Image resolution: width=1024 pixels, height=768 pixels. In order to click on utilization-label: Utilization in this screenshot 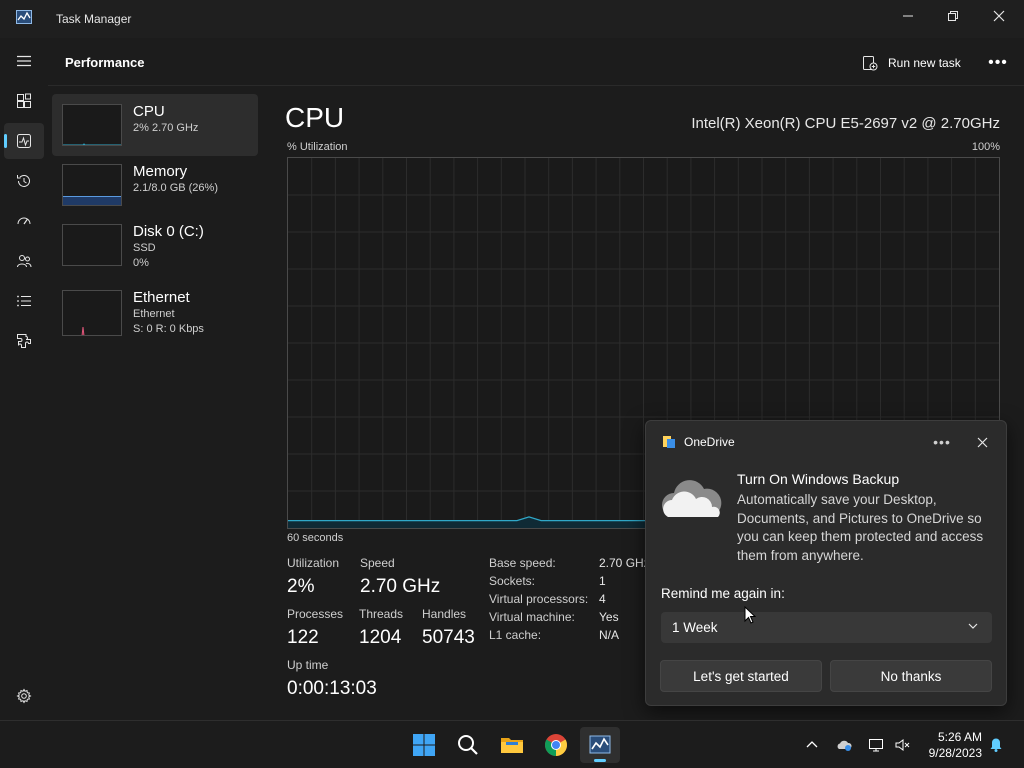, I will do `click(313, 563)`.